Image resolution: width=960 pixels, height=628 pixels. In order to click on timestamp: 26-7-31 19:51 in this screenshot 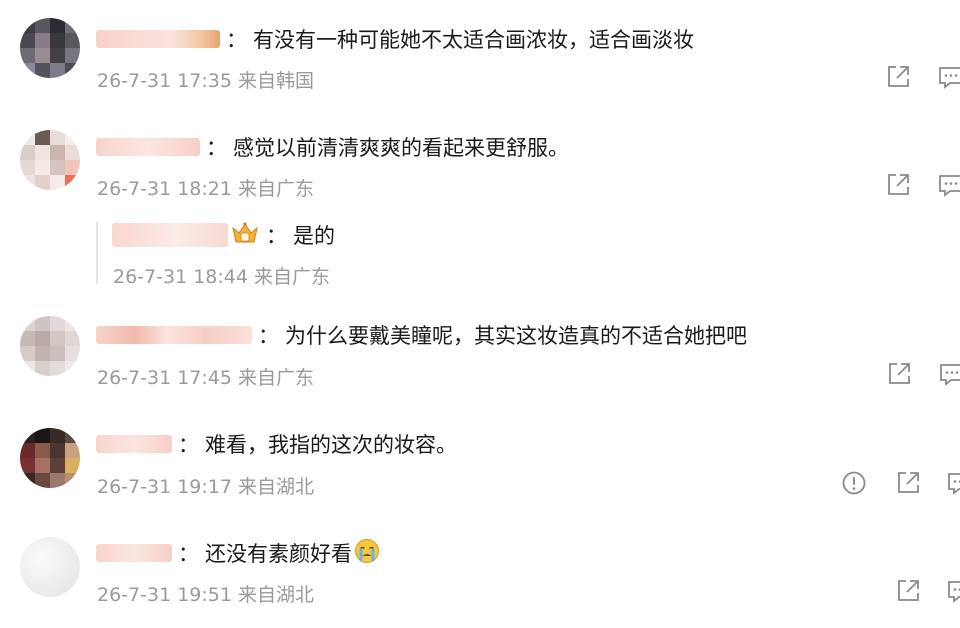, I will do `click(164, 595)`.